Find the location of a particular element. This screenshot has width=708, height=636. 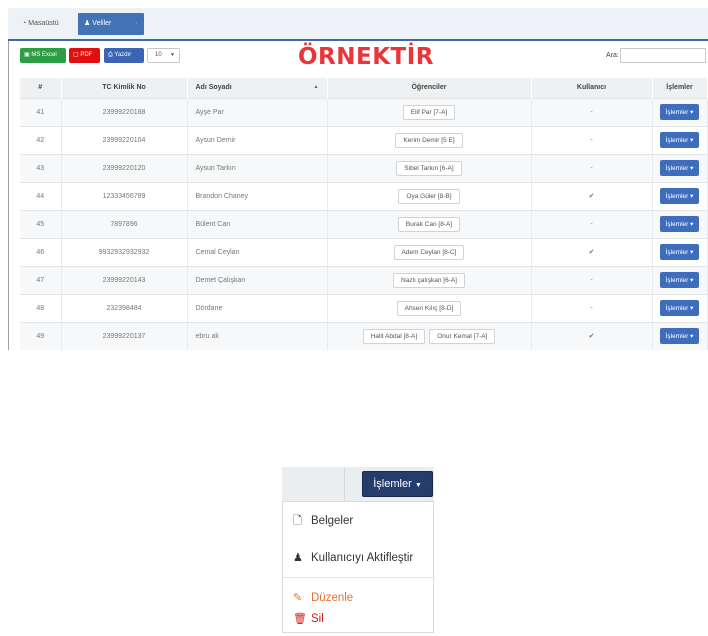

students-cell: Elif Par [7-A] is located at coordinates (429, 111).